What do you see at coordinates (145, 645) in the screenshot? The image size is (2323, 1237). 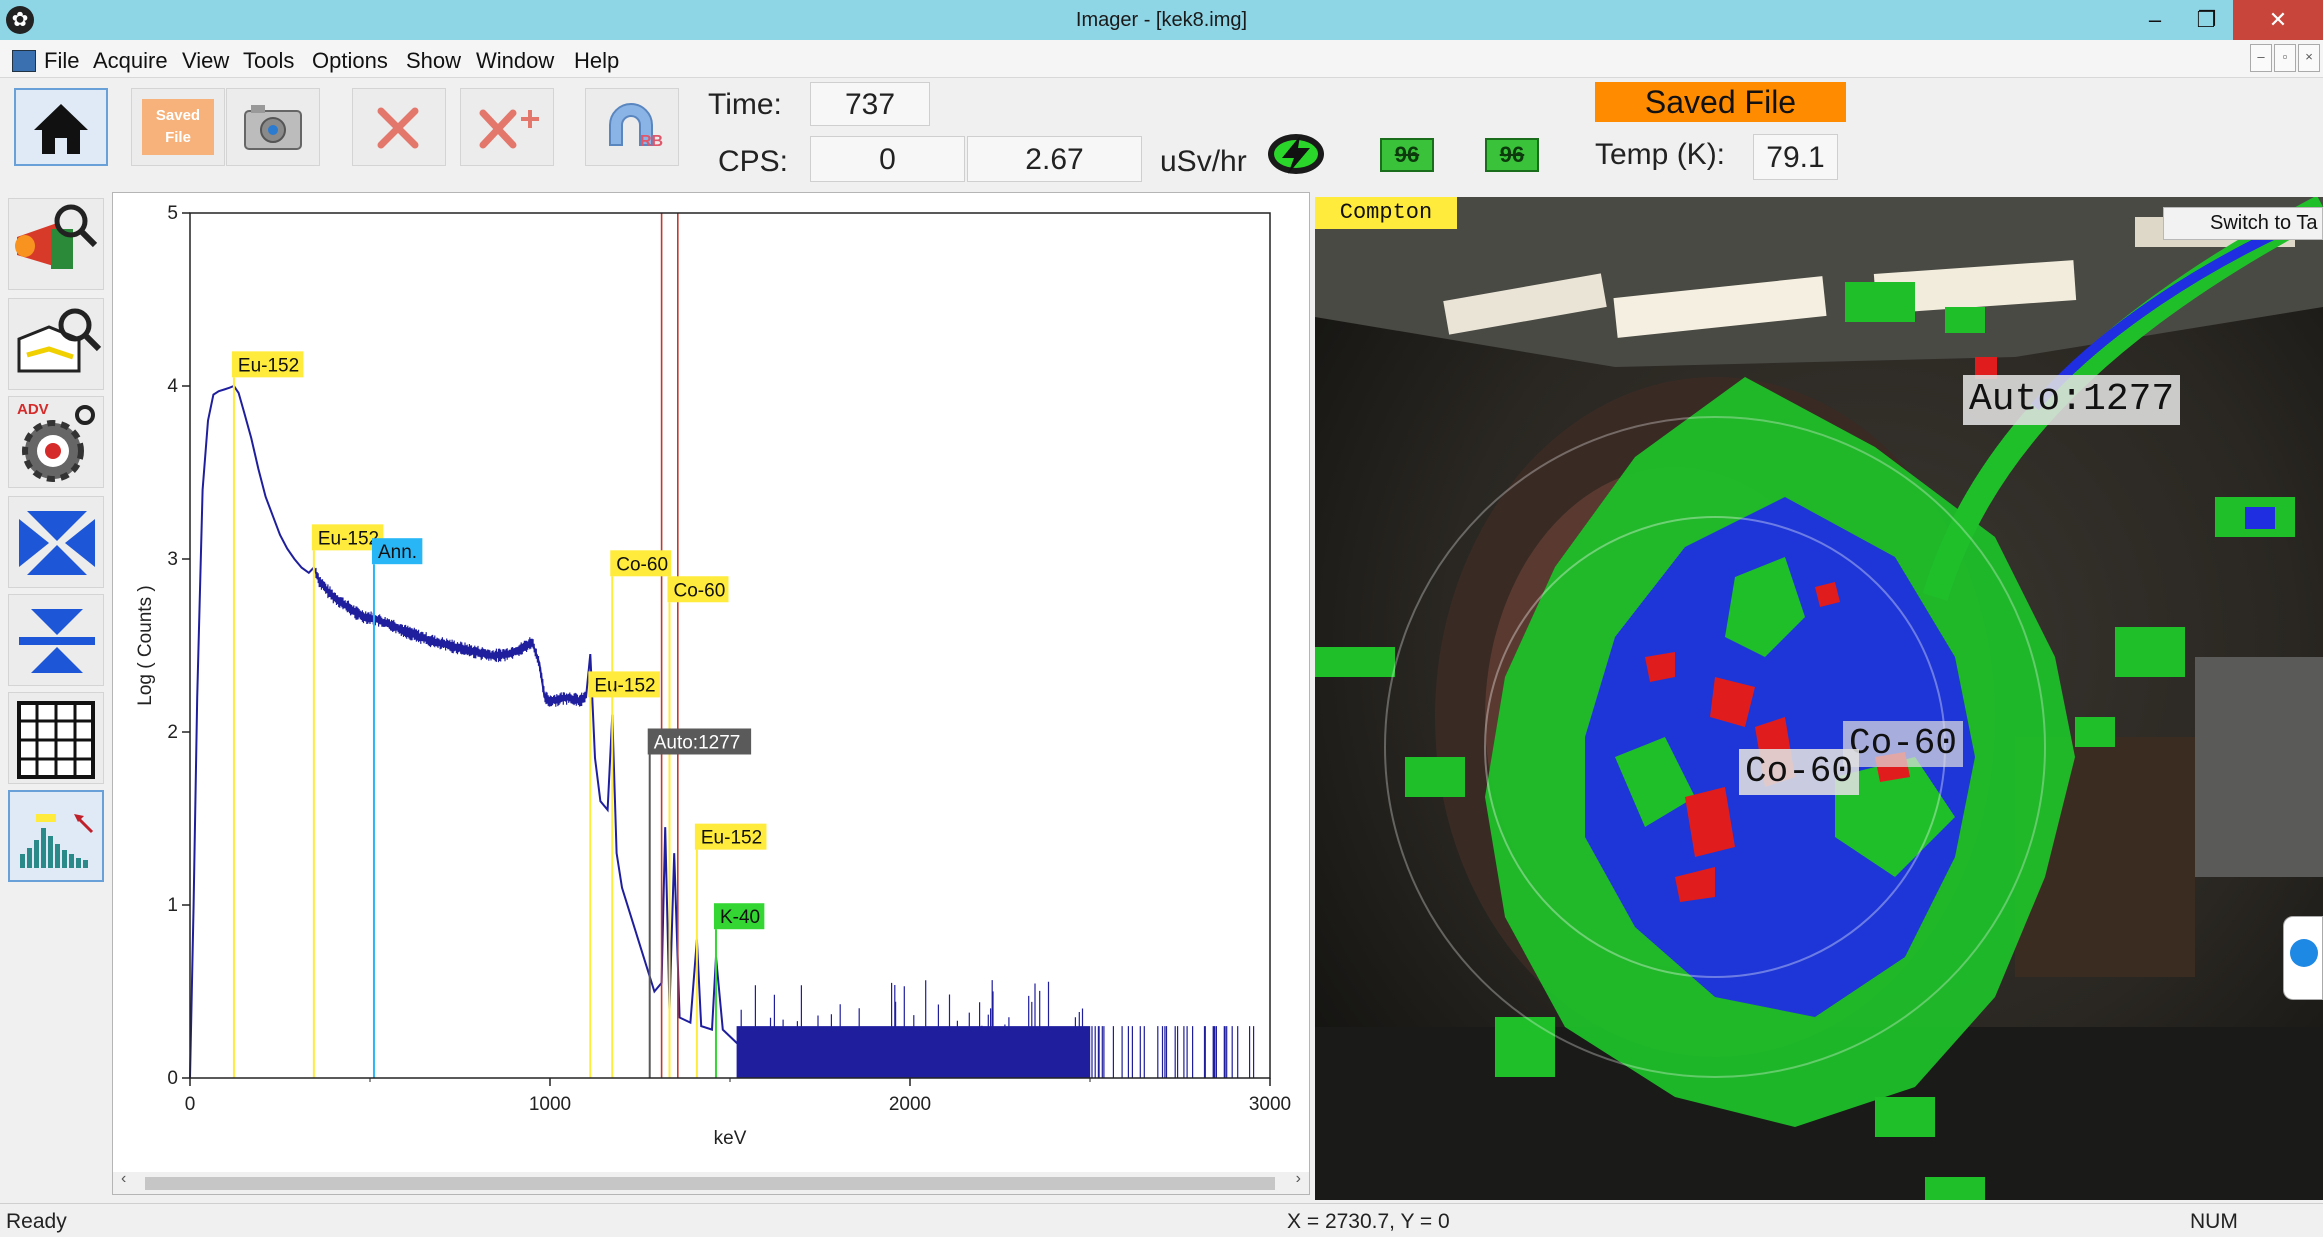 I see `y-axis-label: Log ( Counts )` at bounding box center [145, 645].